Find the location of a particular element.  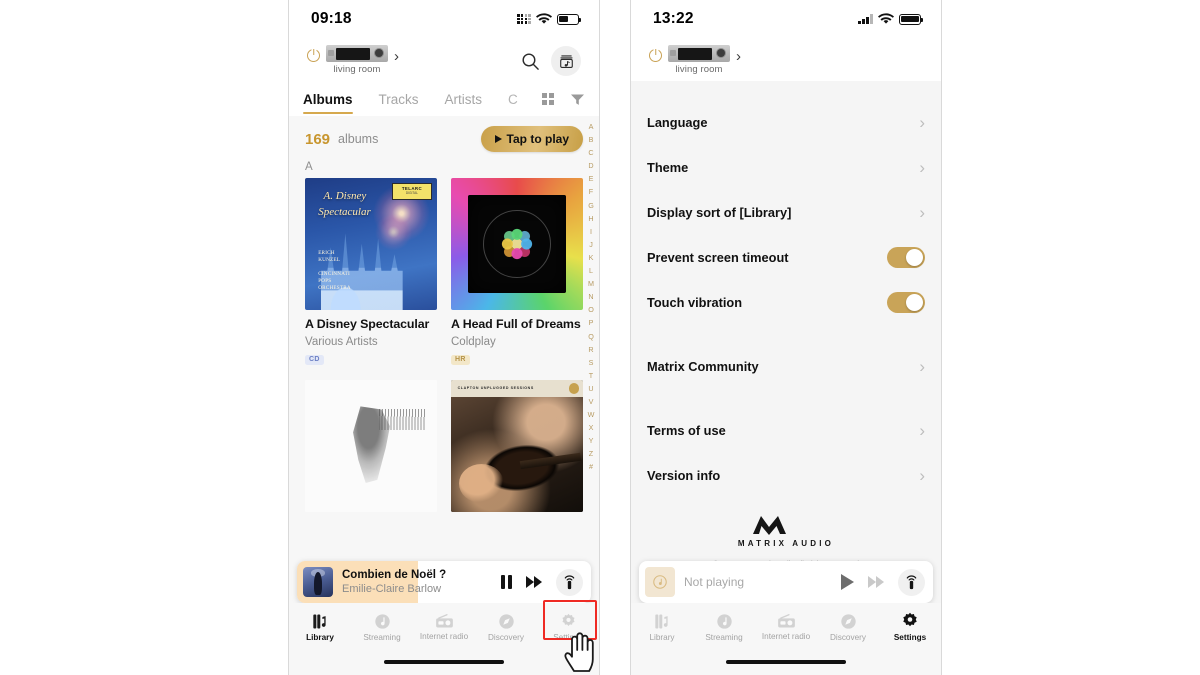

alpha-index-letter: B is located at coordinates (591, 139).